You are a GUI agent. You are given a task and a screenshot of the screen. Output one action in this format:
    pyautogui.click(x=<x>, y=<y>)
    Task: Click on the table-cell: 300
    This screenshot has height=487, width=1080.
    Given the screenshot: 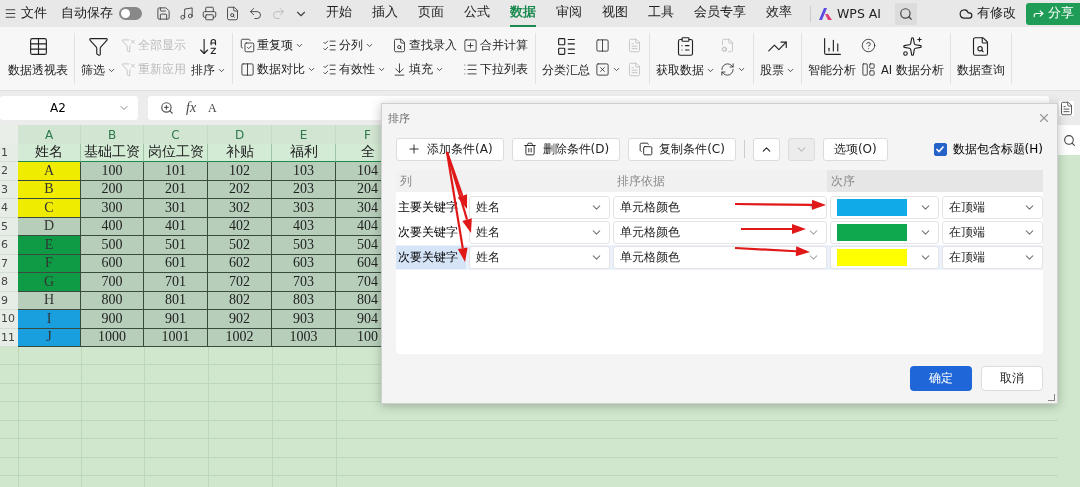 What is the action you would take?
    pyautogui.click(x=112, y=208)
    